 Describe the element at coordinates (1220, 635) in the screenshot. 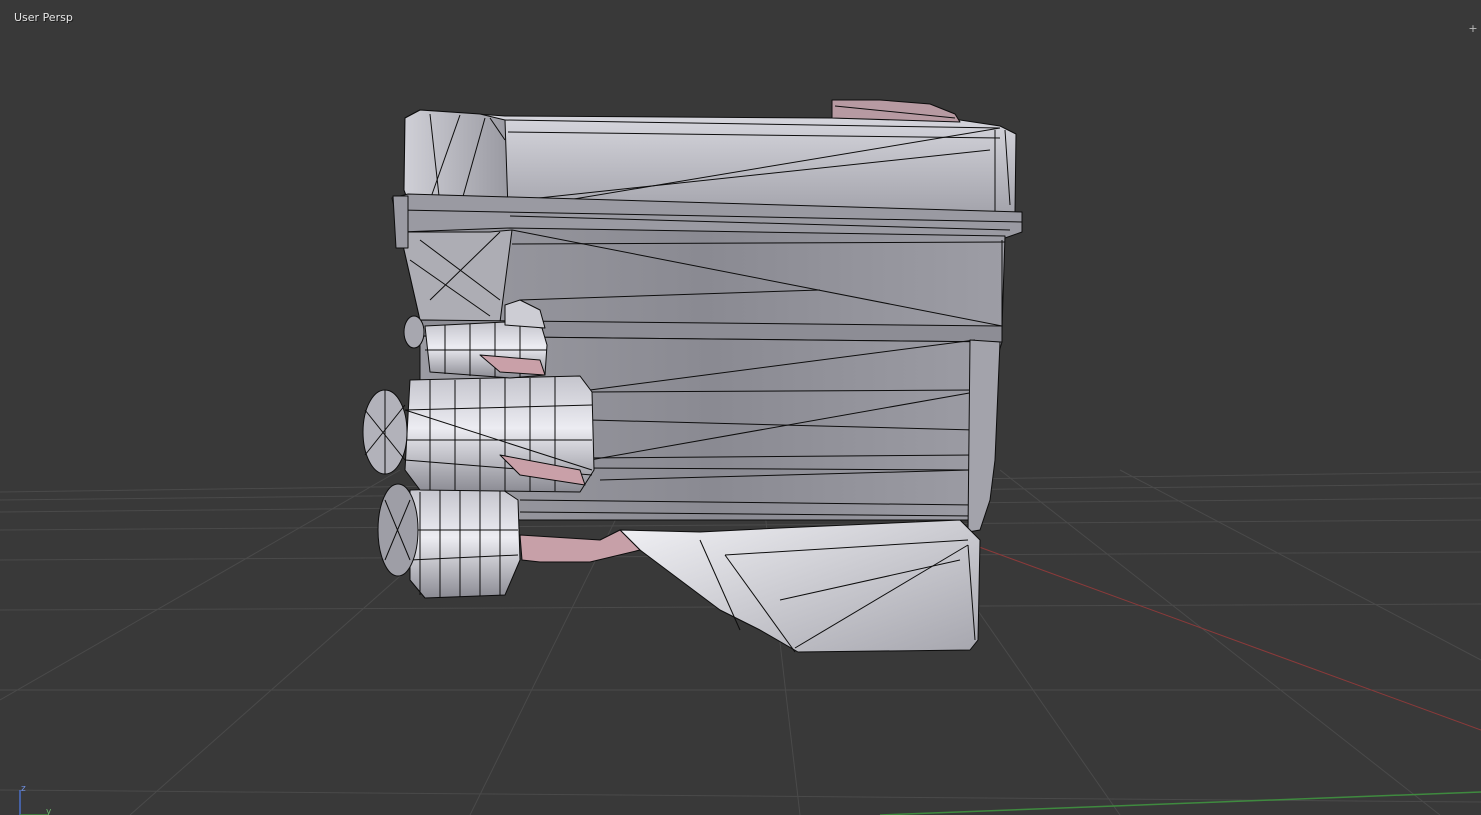

I see `x-axis-line` at that location.